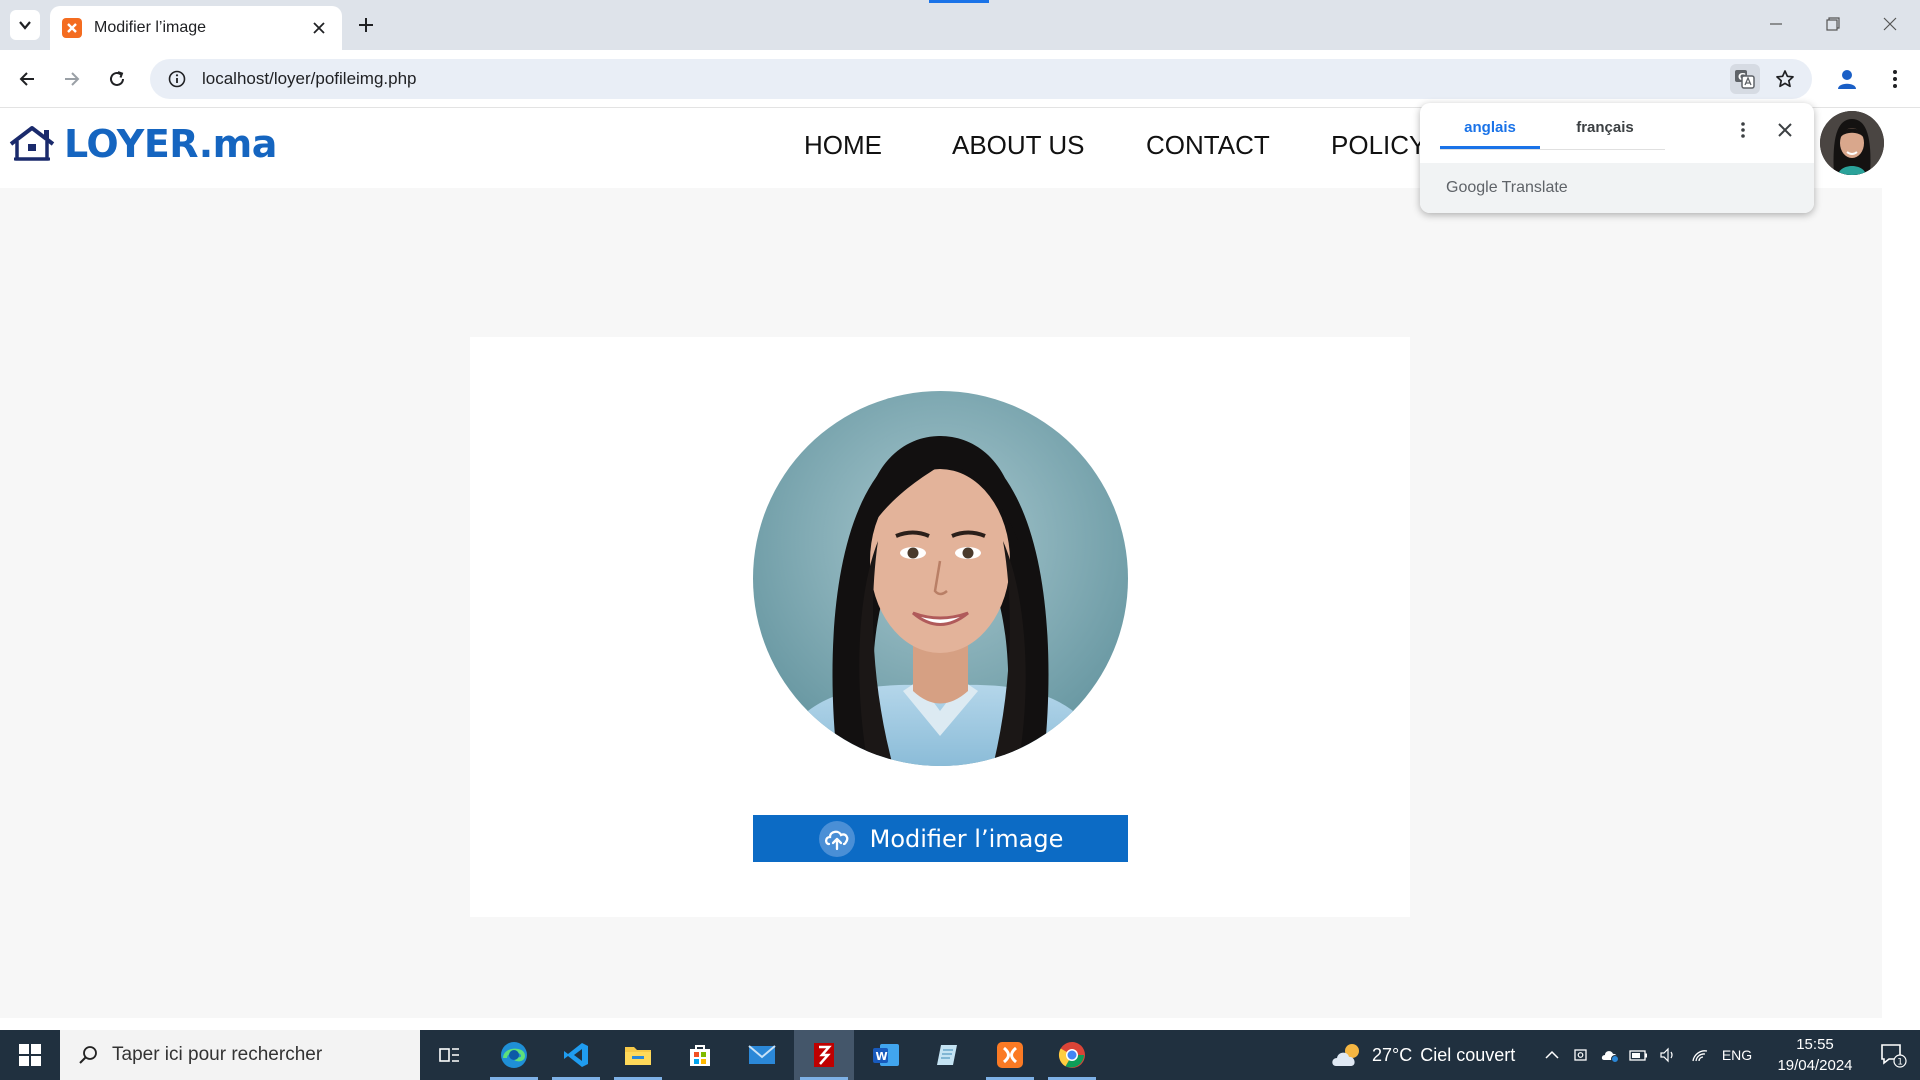 Image resolution: width=1920 pixels, height=1080 pixels. Describe the element at coordinates (1490, 134) in the screenshot. I see `translate-tab-english: anglais` at that location.